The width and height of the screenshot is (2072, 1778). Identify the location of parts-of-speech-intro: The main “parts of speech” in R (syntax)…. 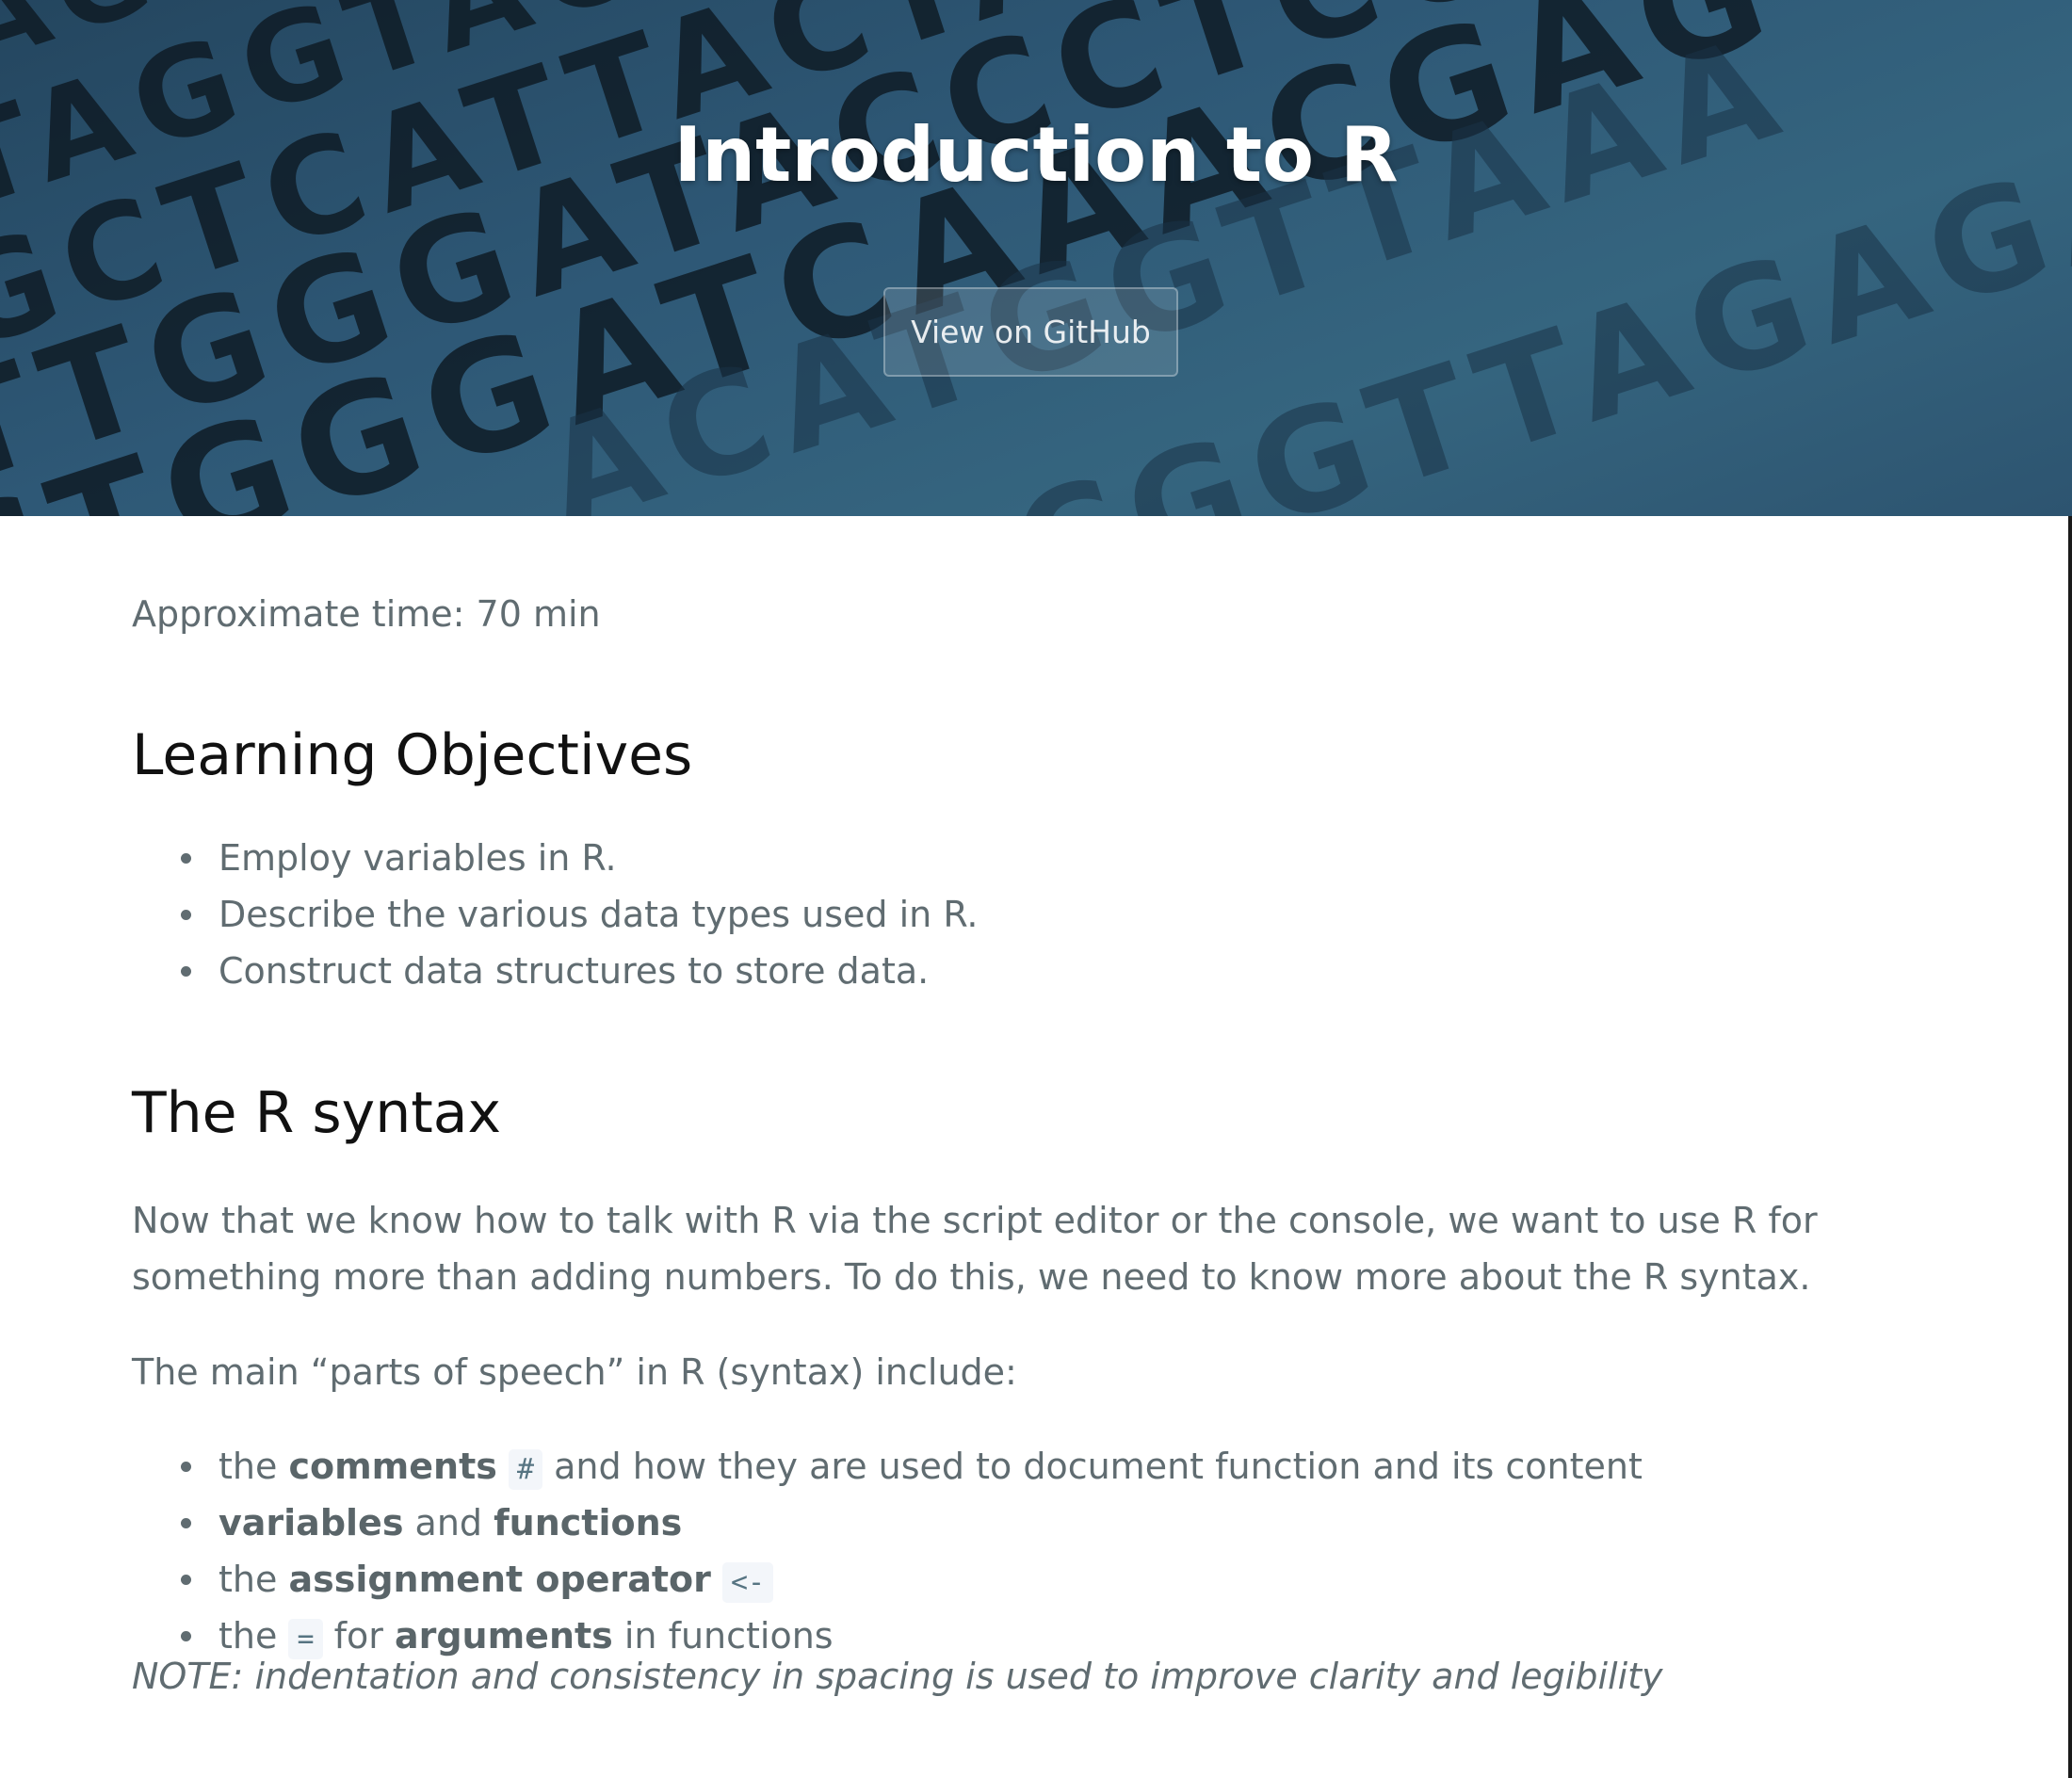
(574, 1372).